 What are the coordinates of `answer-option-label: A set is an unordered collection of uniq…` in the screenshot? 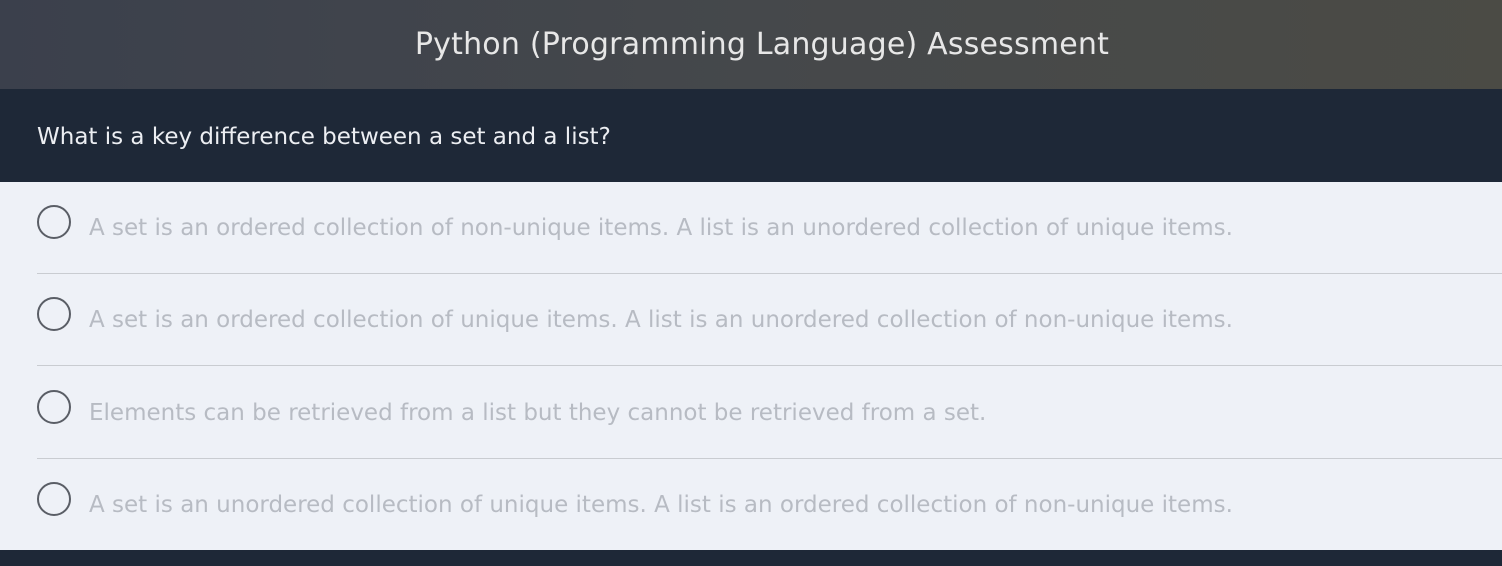 It's located at (661, 505).